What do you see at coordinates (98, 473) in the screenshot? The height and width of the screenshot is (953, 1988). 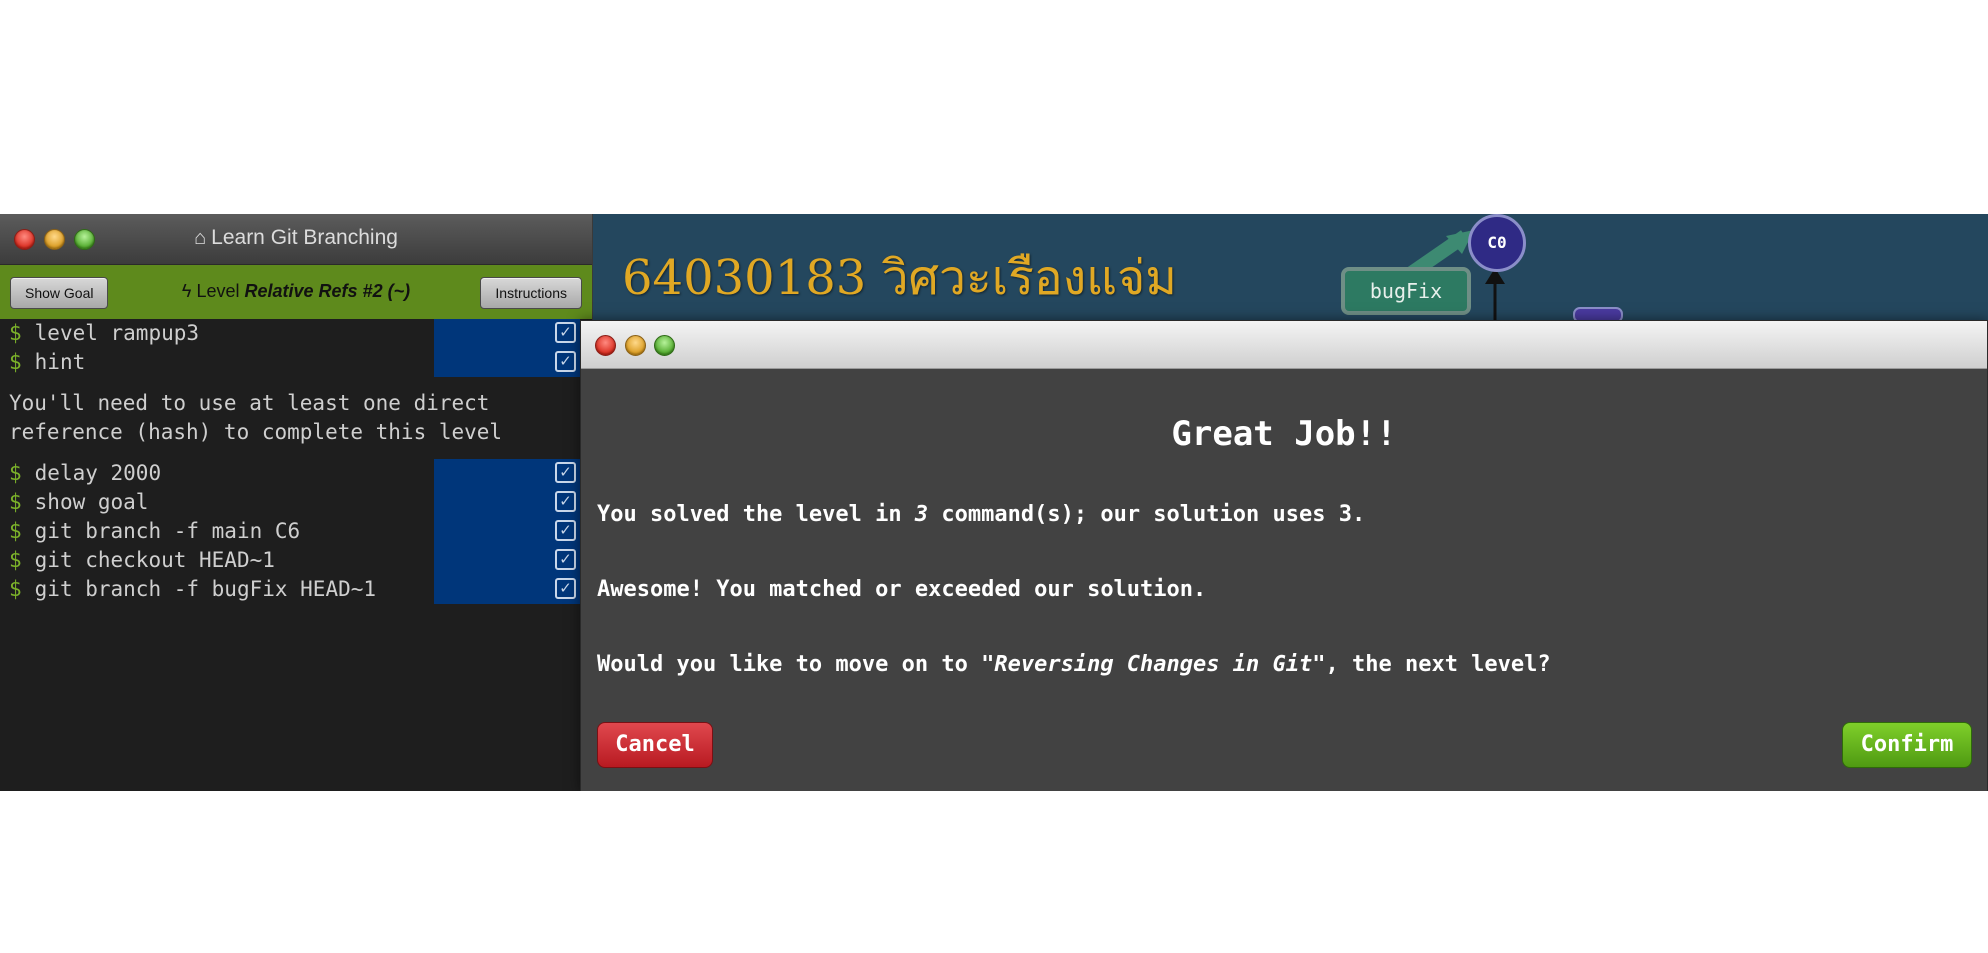 I see `command-text: delay 2000` at bounding box center [98, 473].